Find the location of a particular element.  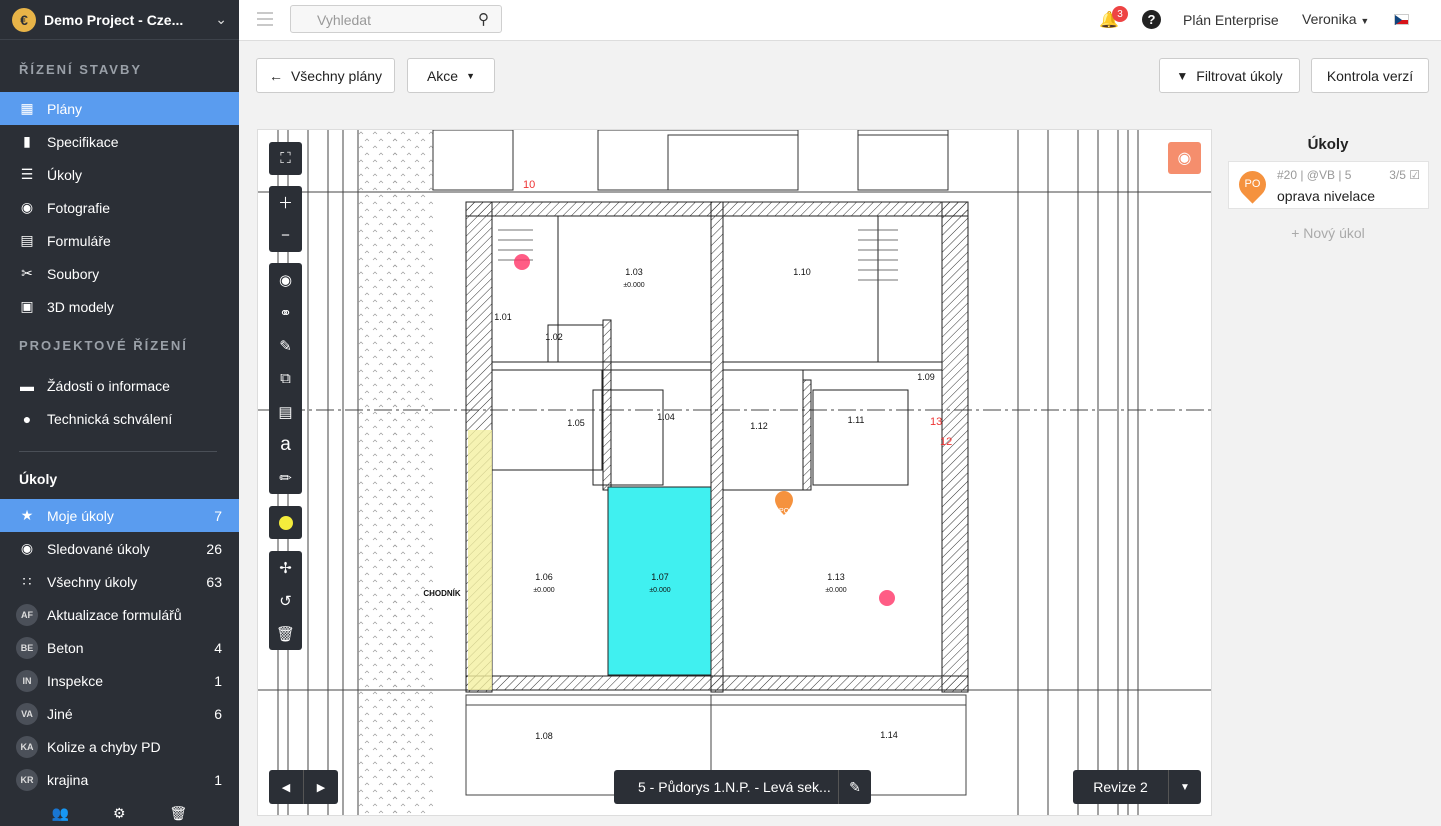

nav-label: Beton is located at coordinates (65, 647).